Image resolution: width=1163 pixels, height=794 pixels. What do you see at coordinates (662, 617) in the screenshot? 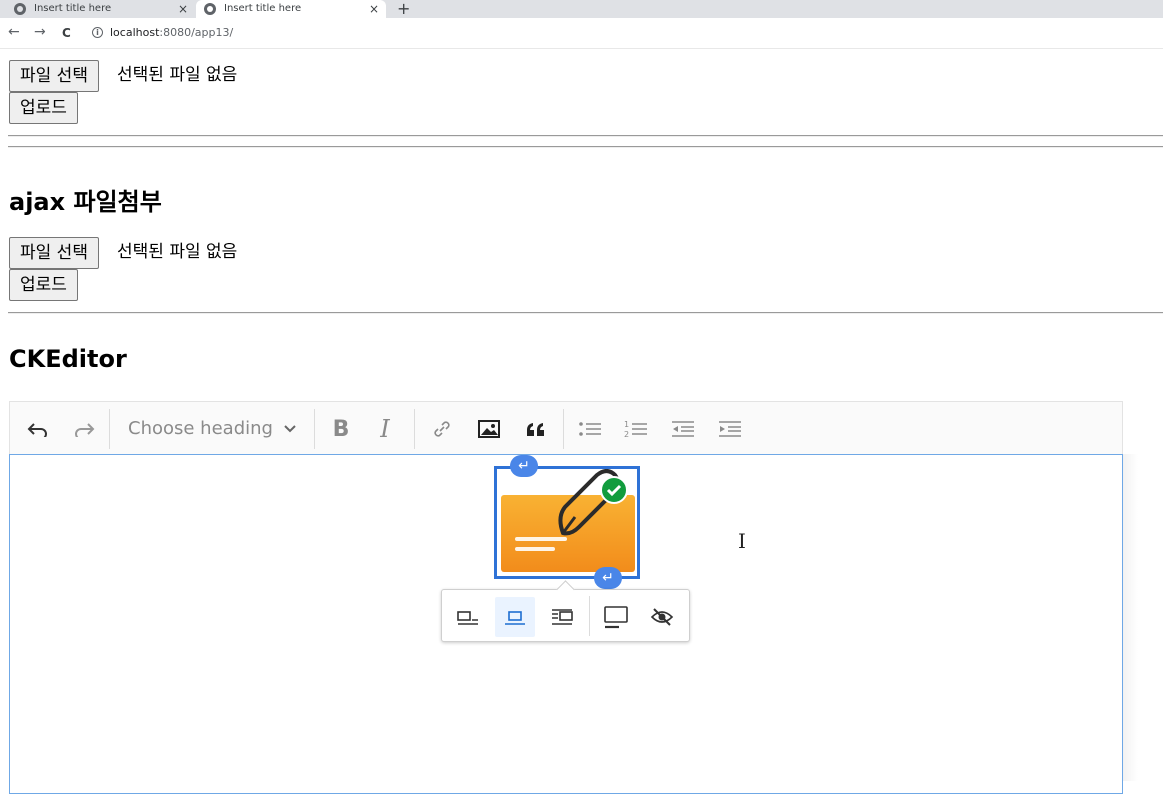
I see `hide-icon` at bounding box center [662, 617].